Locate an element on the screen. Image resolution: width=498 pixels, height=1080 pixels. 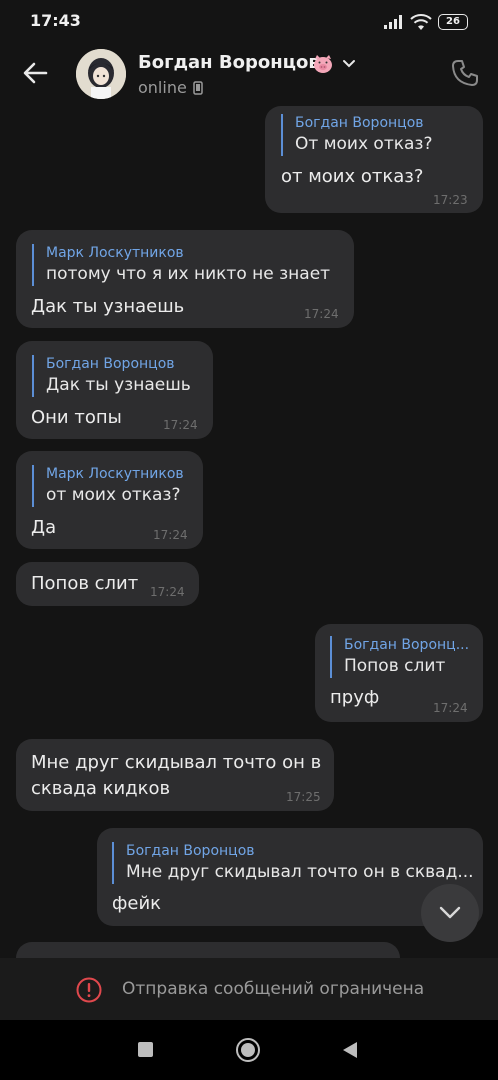
message-bubble-incoming is located at coordinates (208, 950).